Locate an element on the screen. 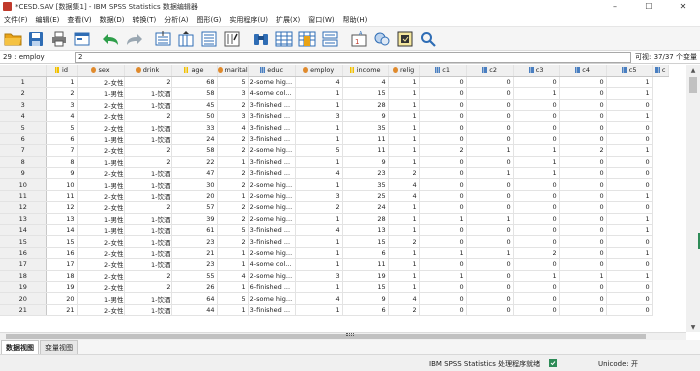 Image resolution: width=700 pixels, height=371 pixels. close-button: ✕ is located at coordinates (683, 6).